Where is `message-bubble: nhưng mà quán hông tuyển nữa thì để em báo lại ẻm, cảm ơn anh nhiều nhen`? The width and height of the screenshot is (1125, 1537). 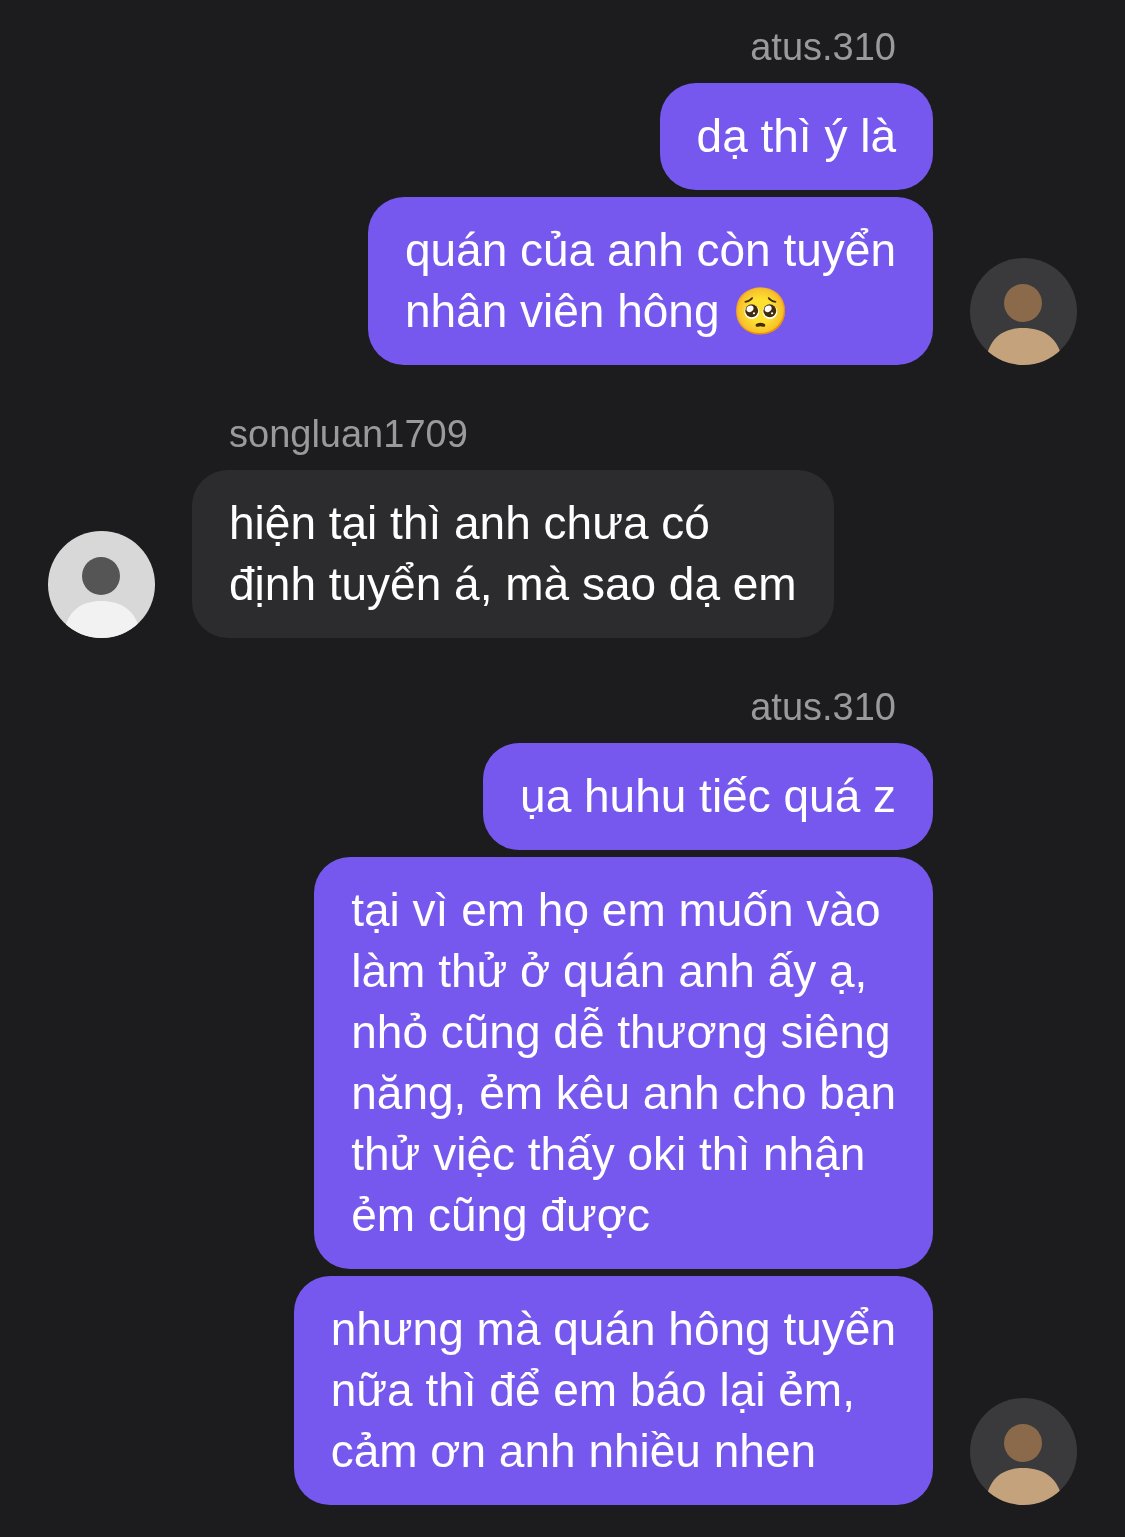 message-bubble: nhưng mà quán hông tuyển nữa thì để em báo lại ẻm, cảm ơn anh nhiều nhen is located at coordinates (613, 1390).